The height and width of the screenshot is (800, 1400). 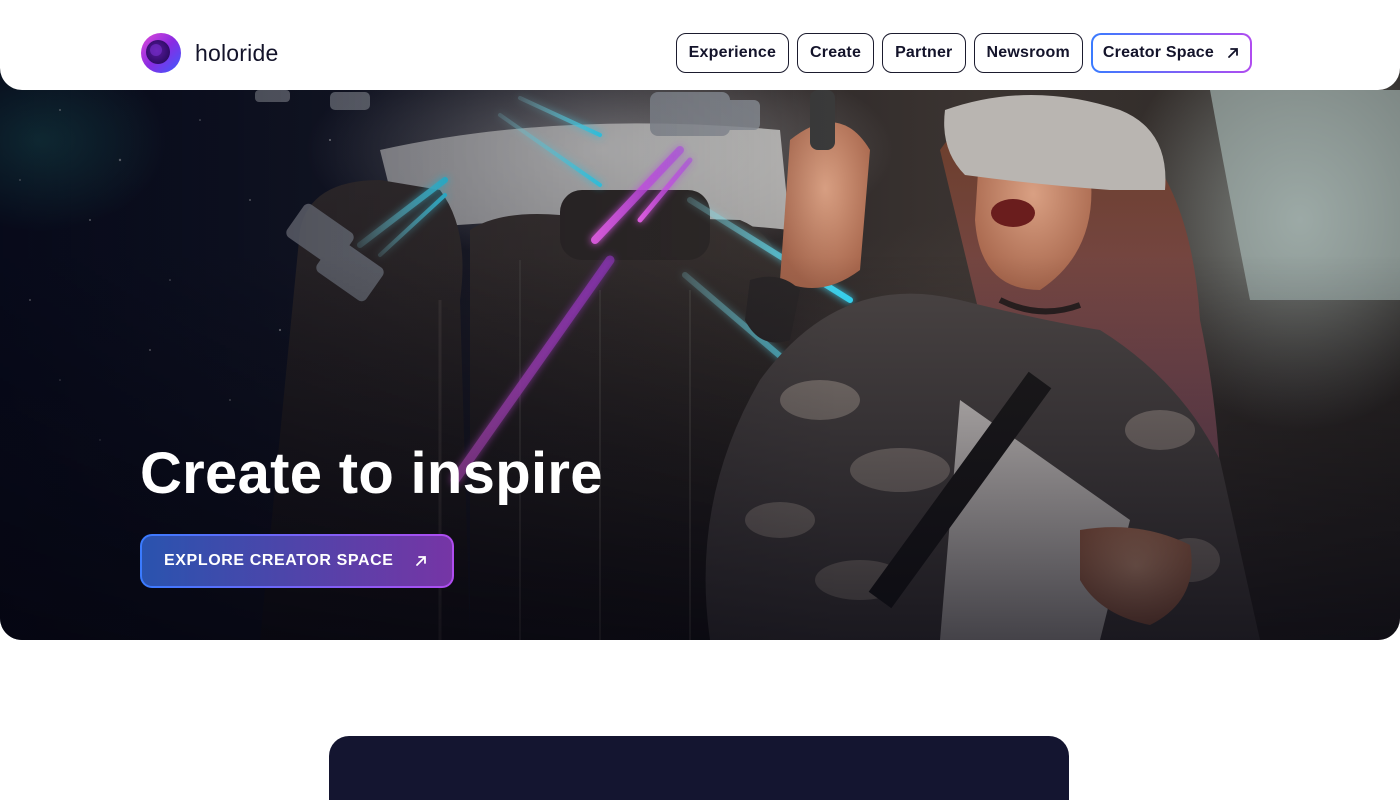 I want to click on nav-partner: Partner, so click(x=924, y=53).